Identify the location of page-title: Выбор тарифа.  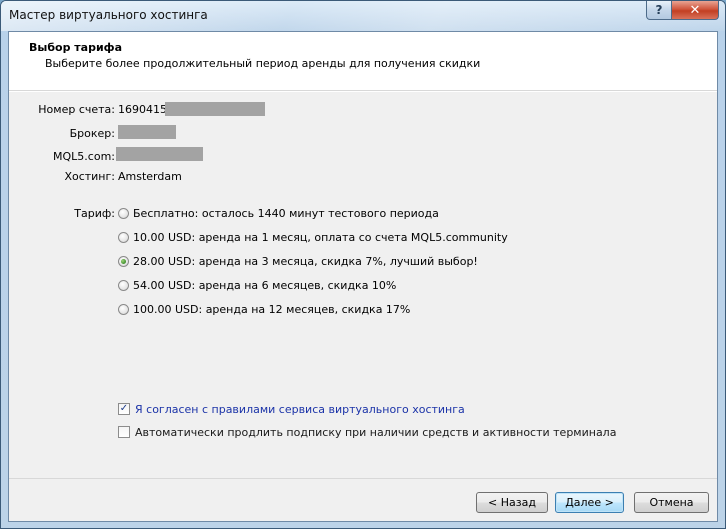
(75, 47).